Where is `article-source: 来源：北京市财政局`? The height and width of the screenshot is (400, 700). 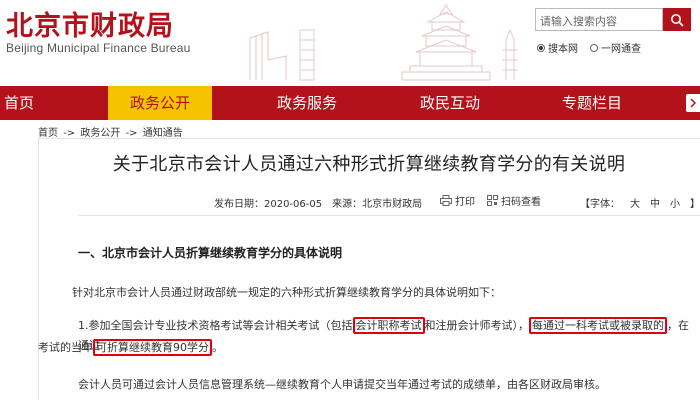
article-source: 来源：北京市财政局 is located at coordinates (377, 204).